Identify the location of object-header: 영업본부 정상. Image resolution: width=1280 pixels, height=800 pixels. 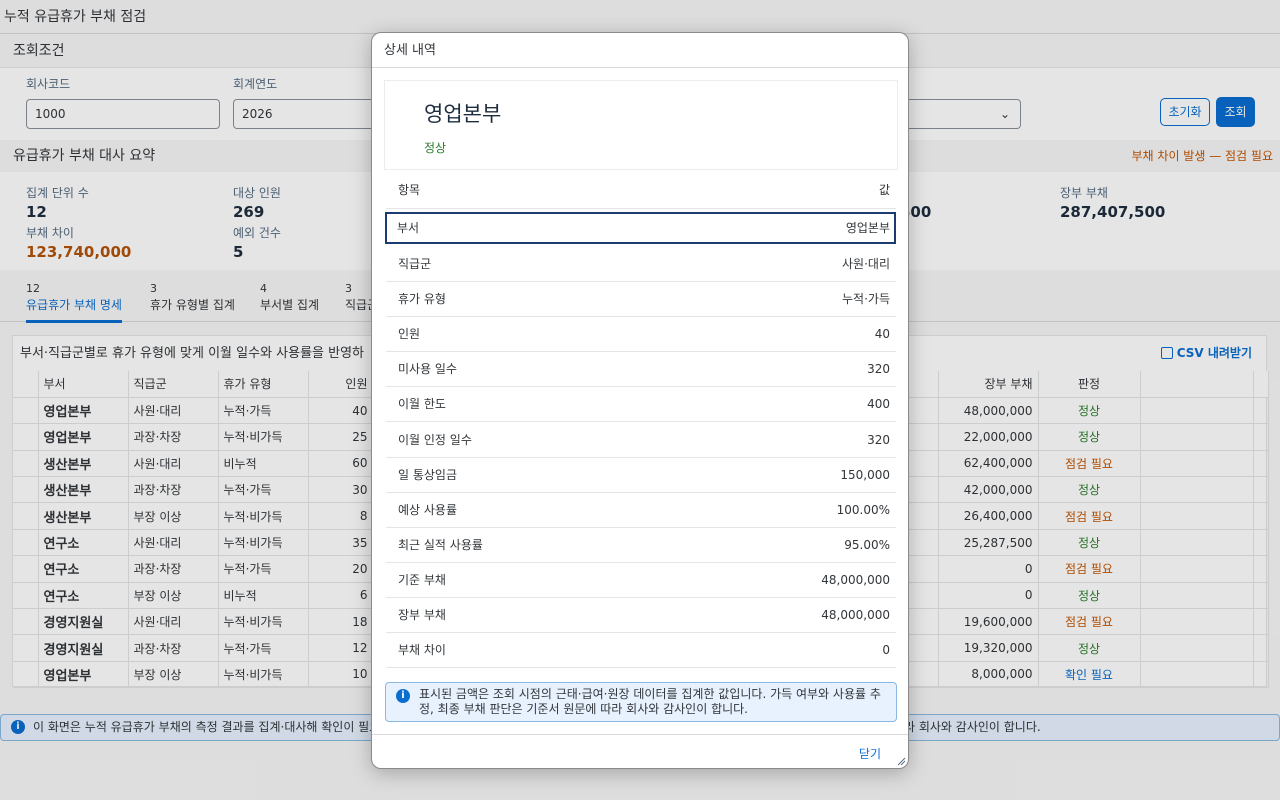
(641, 125).